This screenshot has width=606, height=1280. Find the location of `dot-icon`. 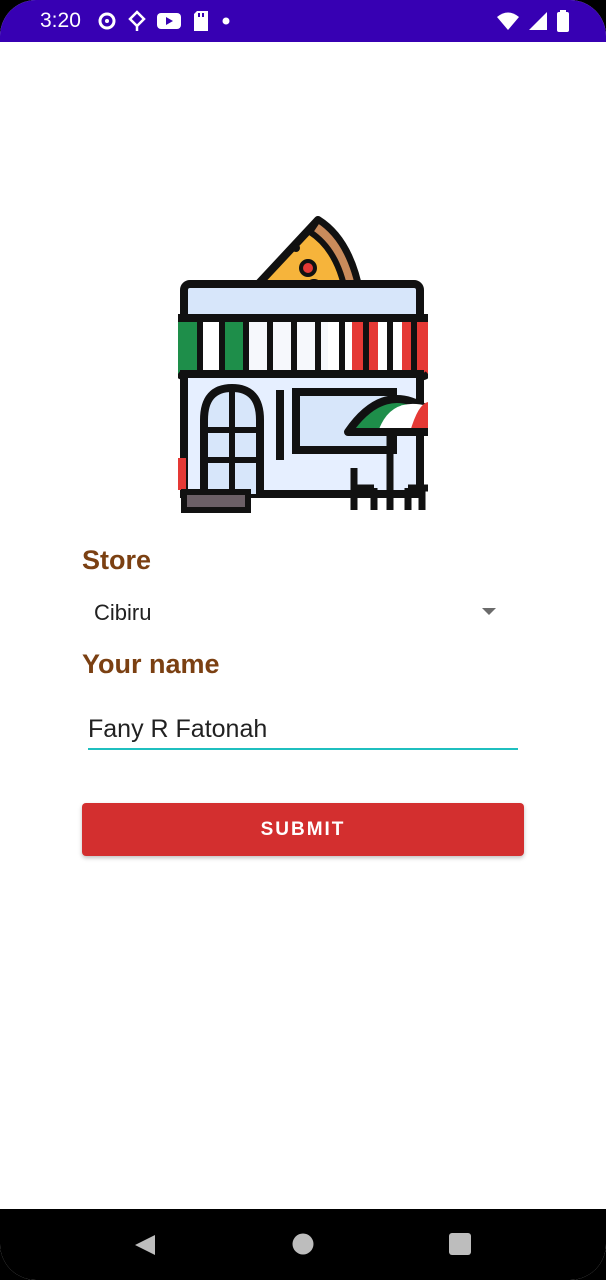

dot-icon is located at coordinates (226, 21).